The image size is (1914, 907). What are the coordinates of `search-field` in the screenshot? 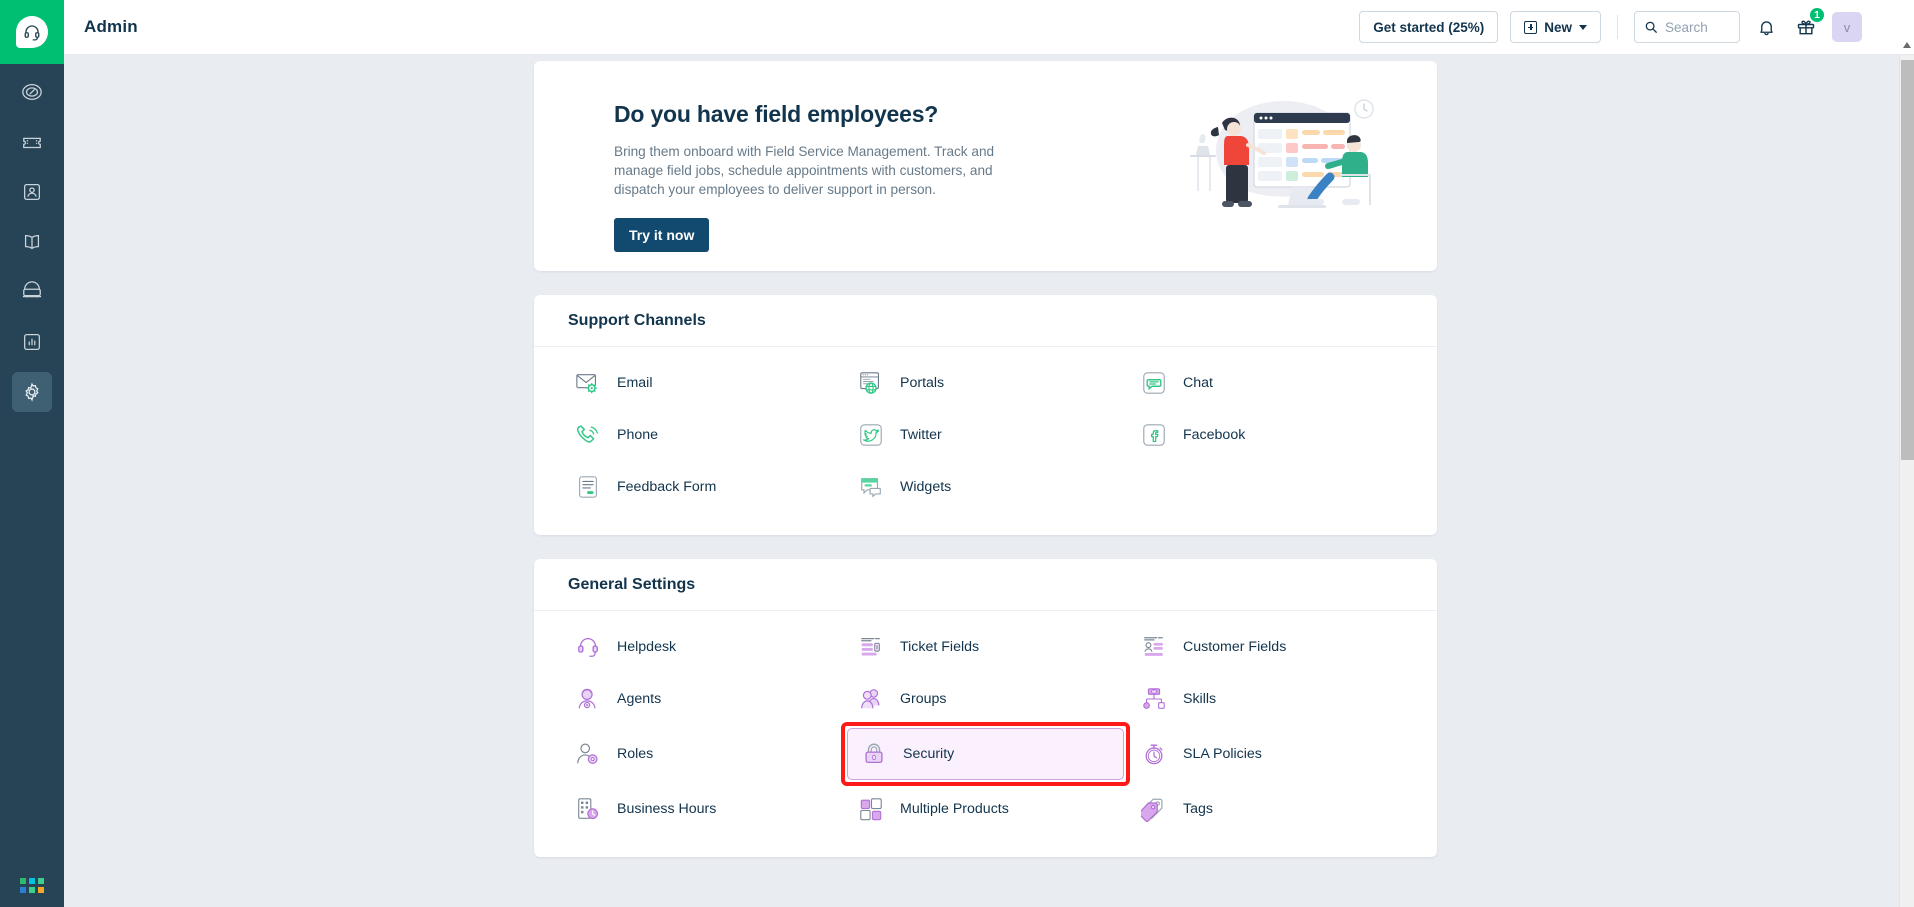 It's located at (1695, 27).